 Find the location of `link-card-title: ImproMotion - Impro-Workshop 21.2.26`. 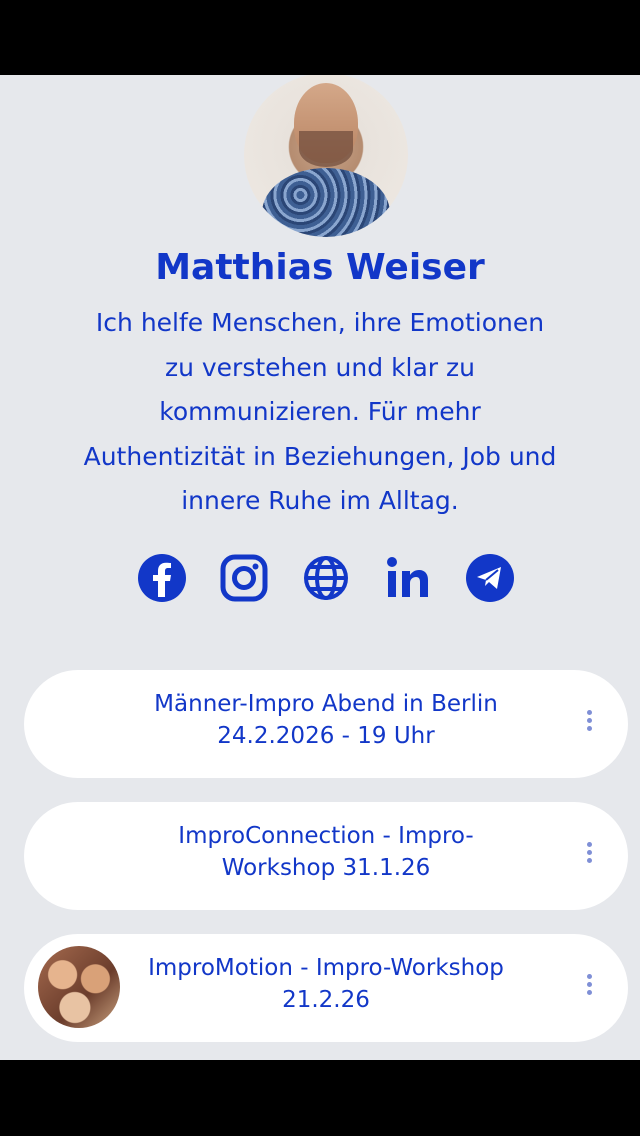

link-card-title: ImproMotion - Impro-Workshop 21.2.26 is located at coordinates (326, 984).